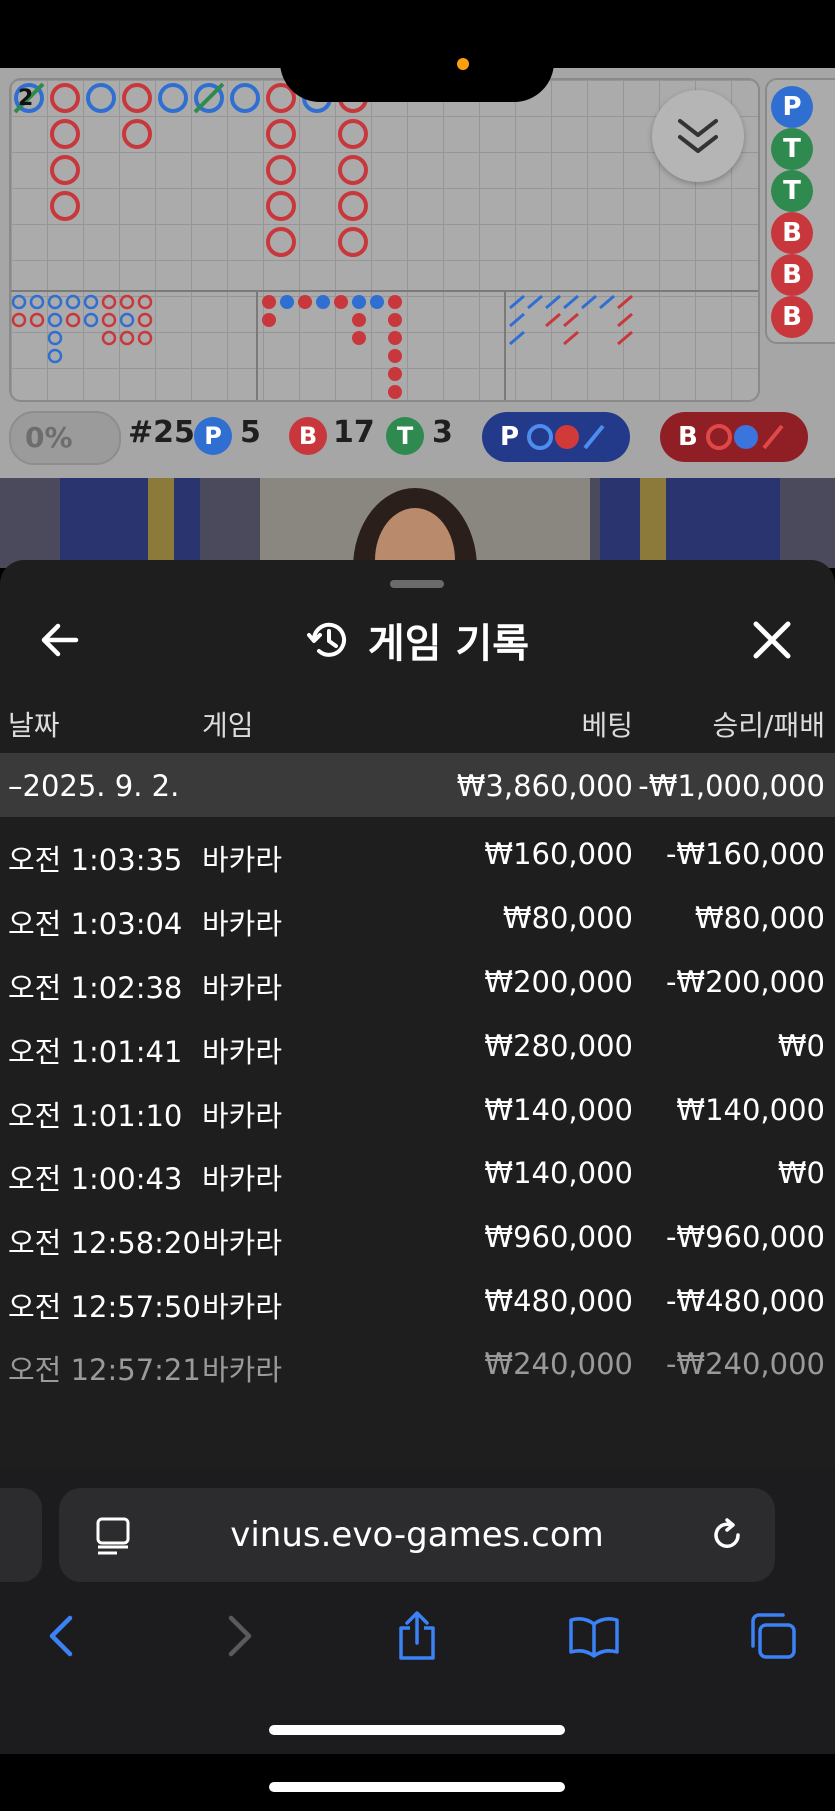  What do you see at coordinates (417, 1109) in the screenshot?
I see `table-row: 오전 1:01:10 바카라 ₩140,000 ₩140,000` at bounding box center [417, 1109].